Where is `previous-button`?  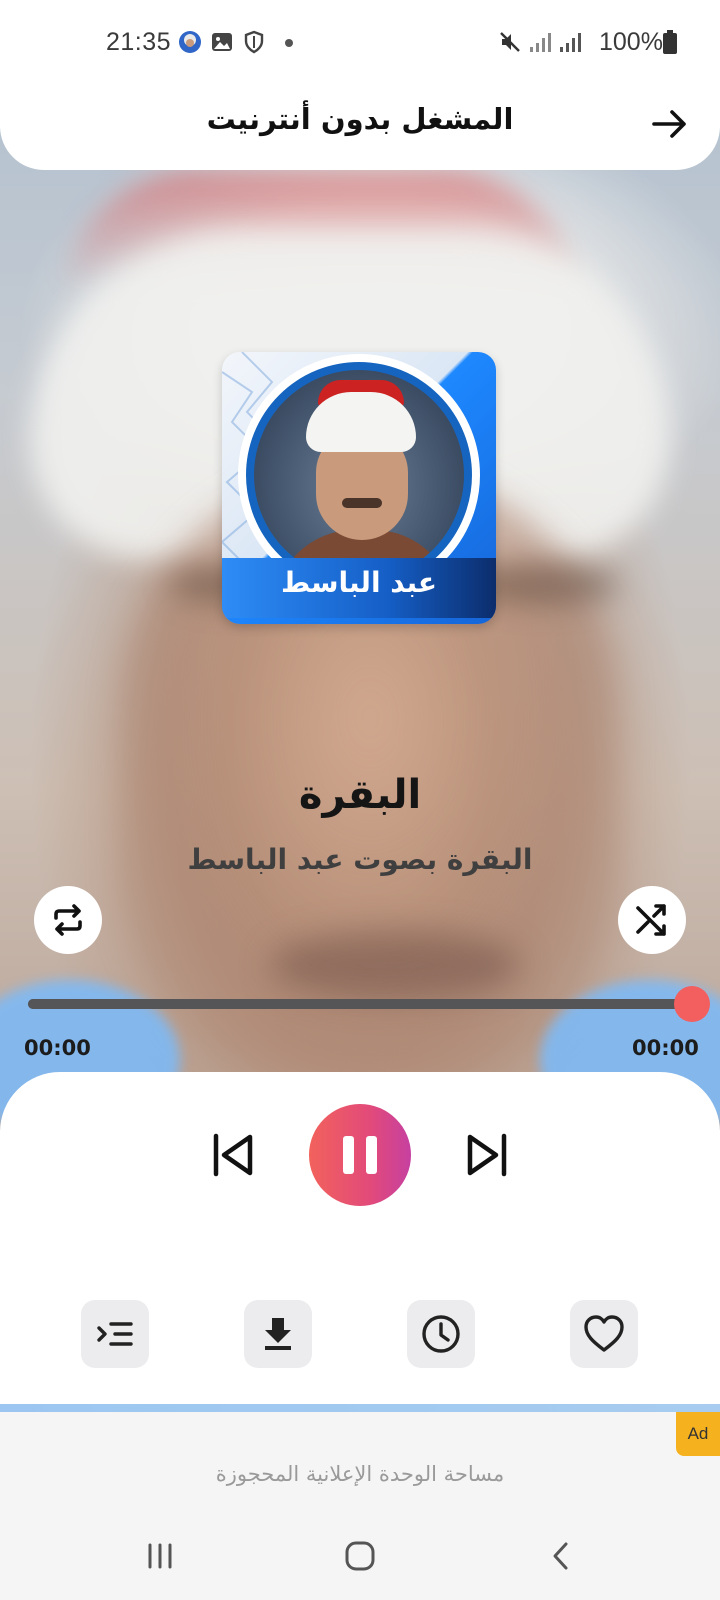 previous-button is located at coordinates (233, 1155).